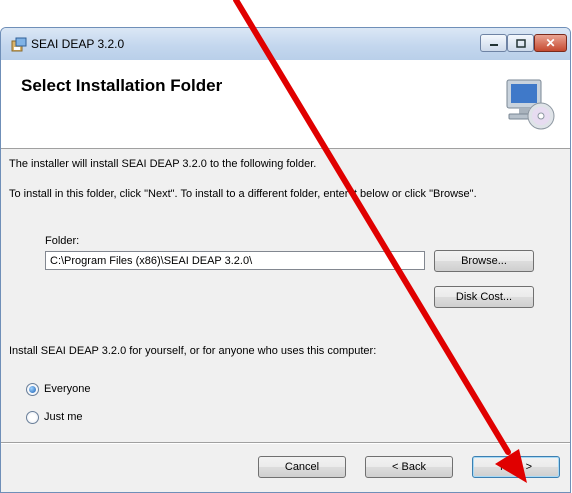 The image size is (572, 493). What do you see at coordinates (285, 44) in the screenshot?
I see `title-bar: SEAI DEAP 3.2.0 ✕` at bounding box center [285, 44].